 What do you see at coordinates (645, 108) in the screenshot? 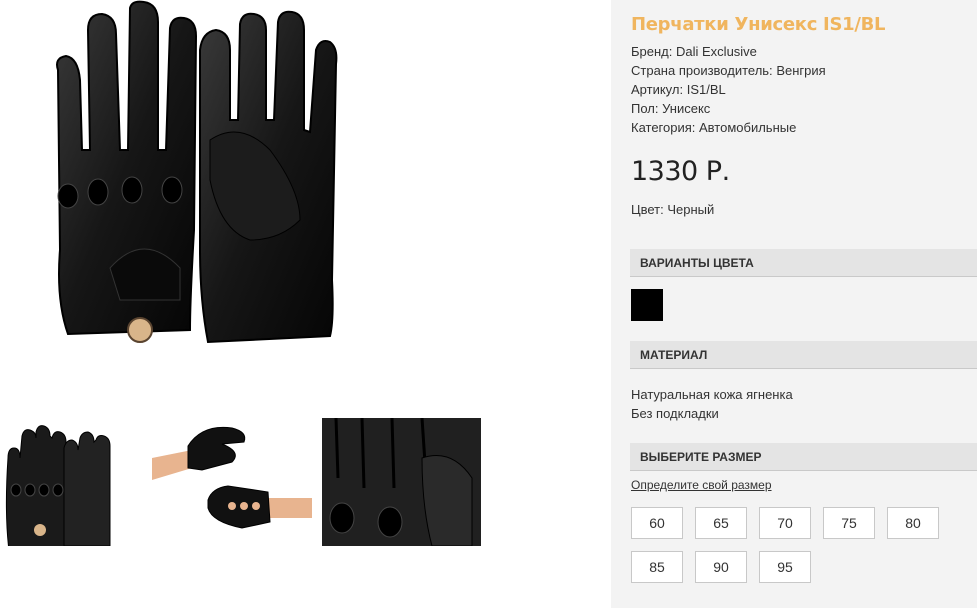
I see `spec-label: Пол:` at bounding box center [645, 108].